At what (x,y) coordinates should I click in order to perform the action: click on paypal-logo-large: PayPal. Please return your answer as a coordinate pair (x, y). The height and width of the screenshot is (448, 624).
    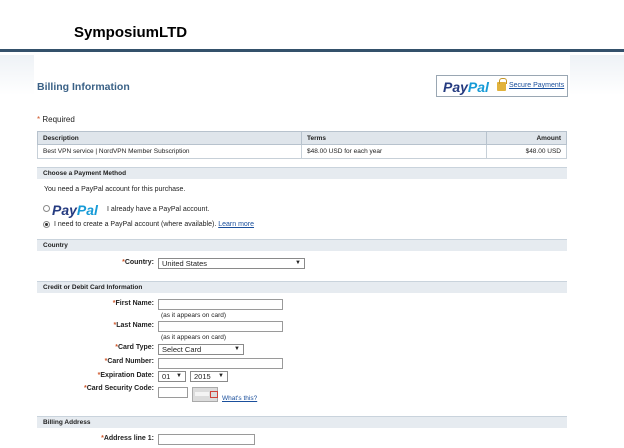
    Looking at the image, I should click on (75, 210).